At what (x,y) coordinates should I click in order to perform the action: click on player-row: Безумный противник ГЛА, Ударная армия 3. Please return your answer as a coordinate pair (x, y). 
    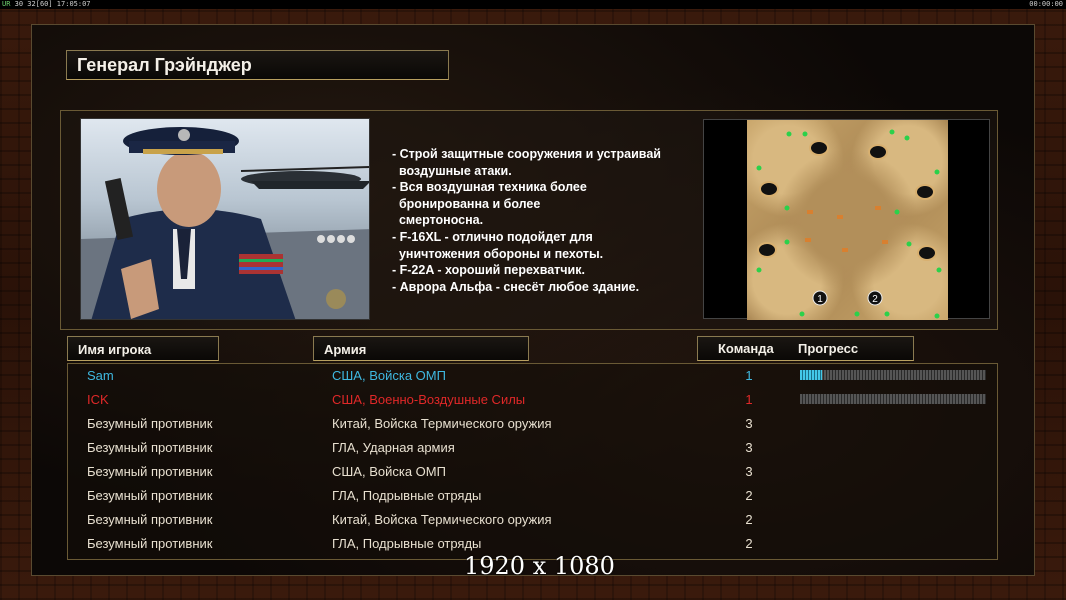
    Looking at the image, I should click on (533, 450).